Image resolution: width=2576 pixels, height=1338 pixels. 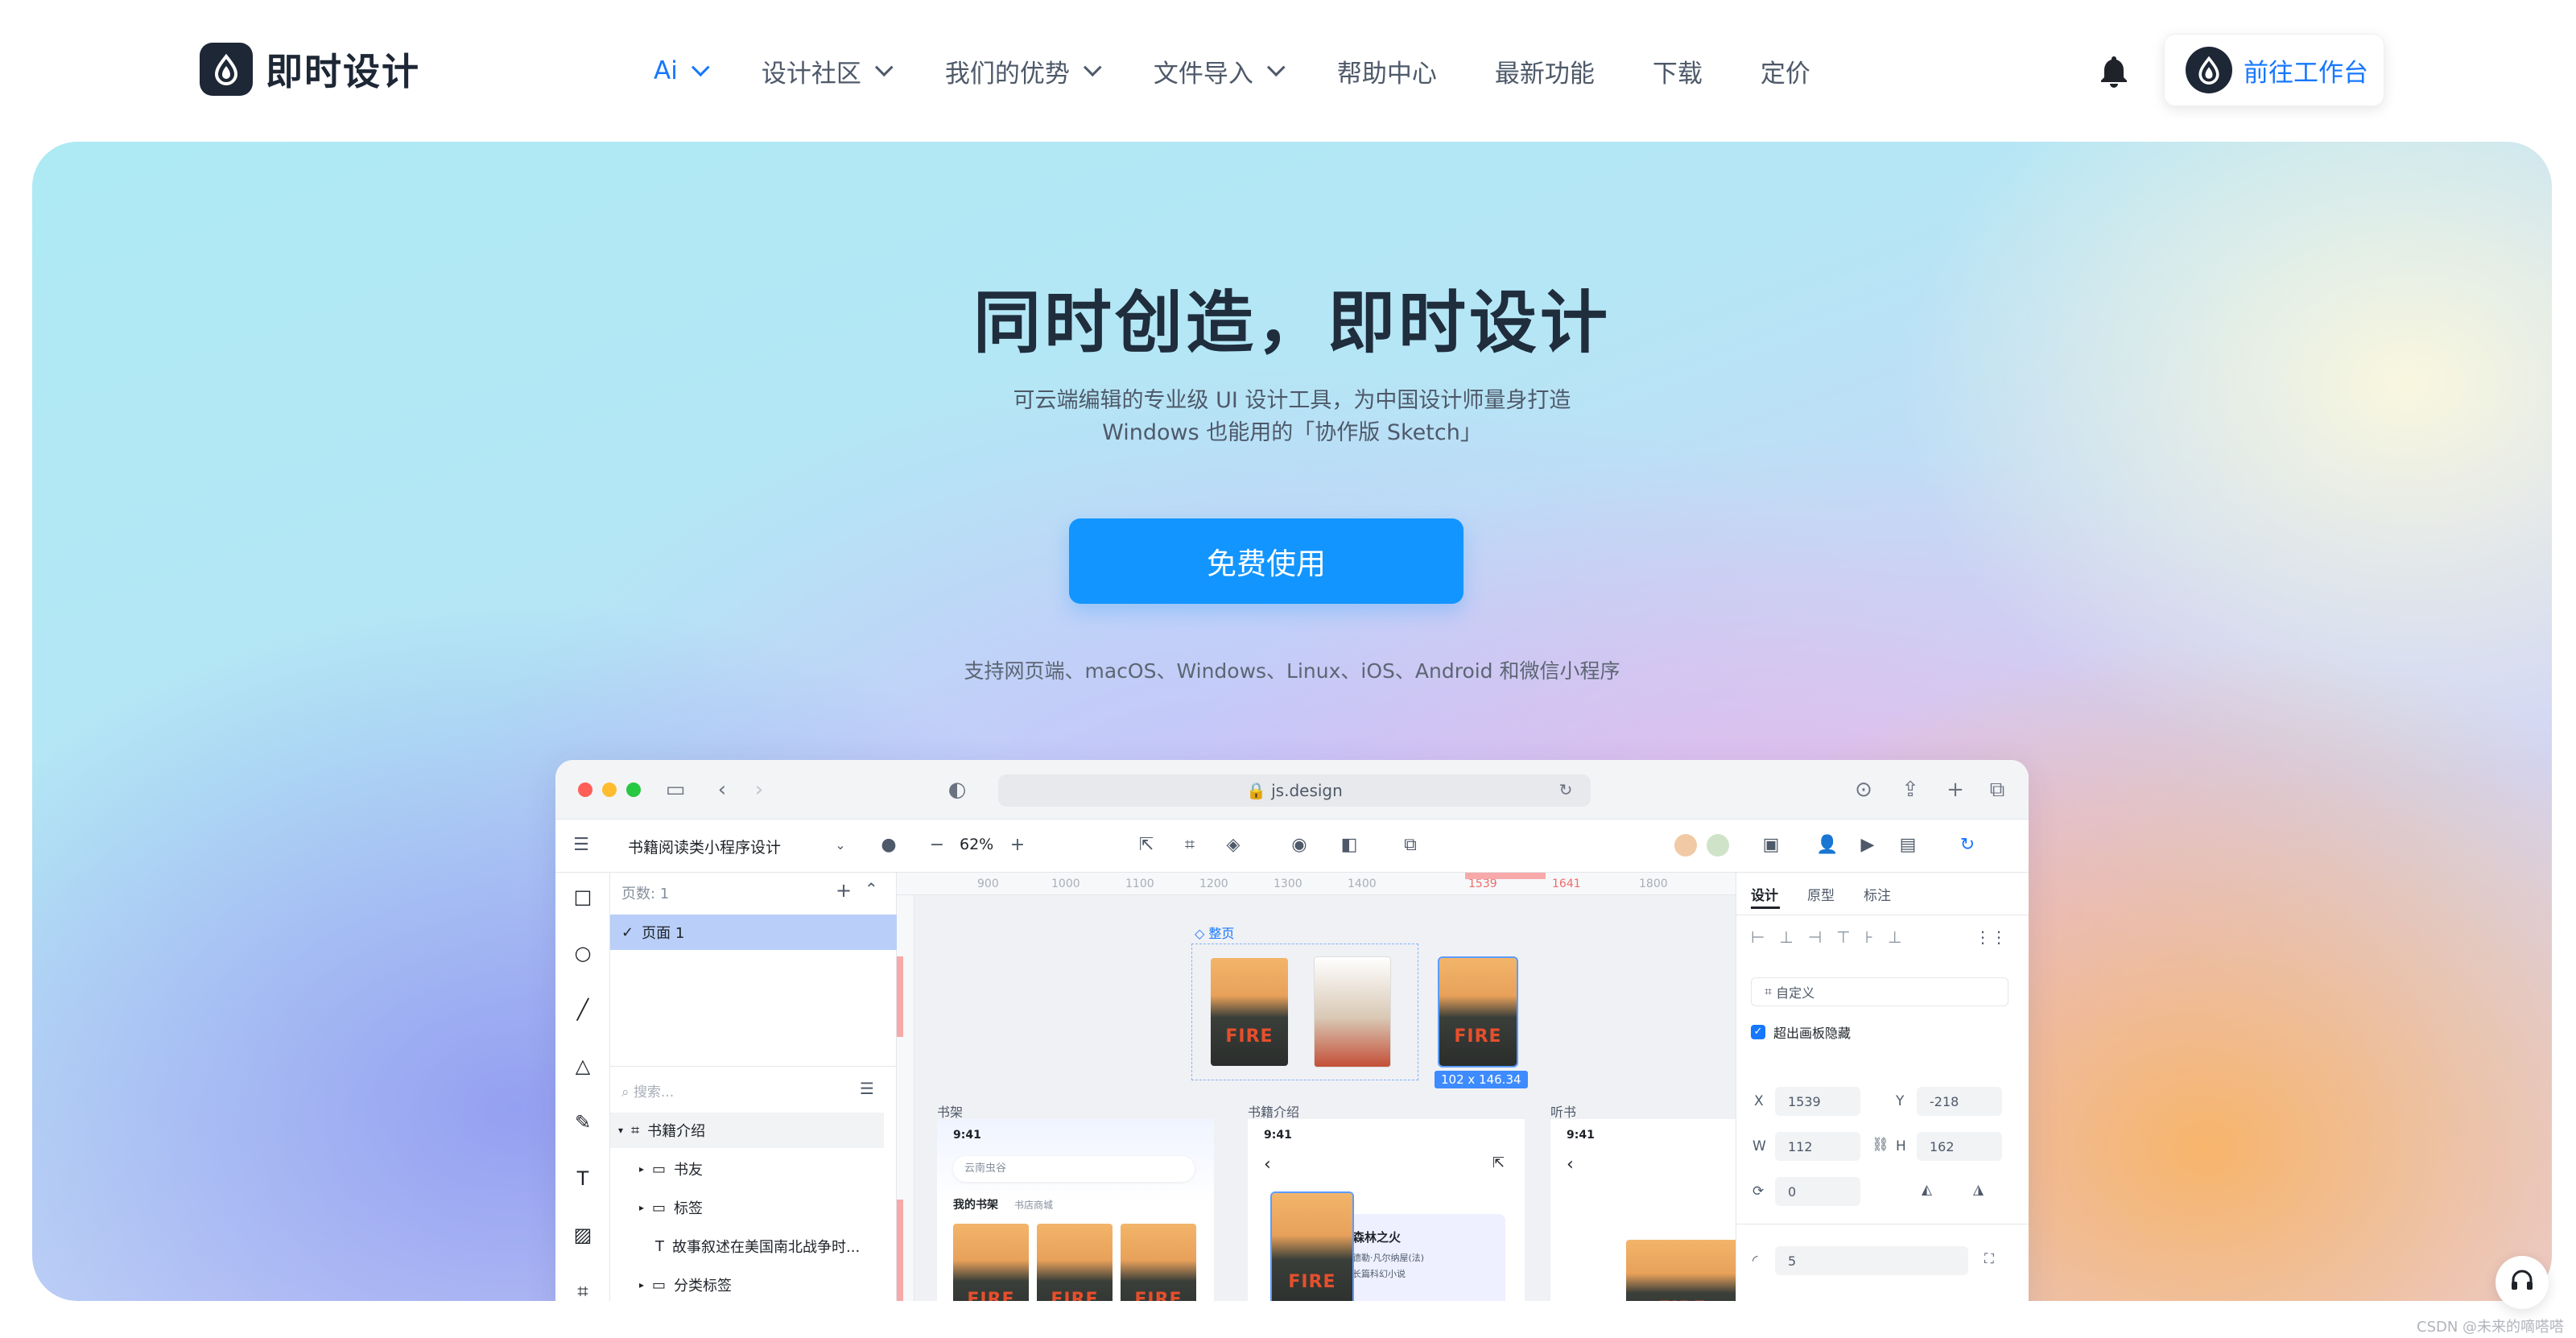 What do you see at coordinates (1765, 894) in the screenshot?
I see `tab-design: 设计` at bounding box center [1765, 894].